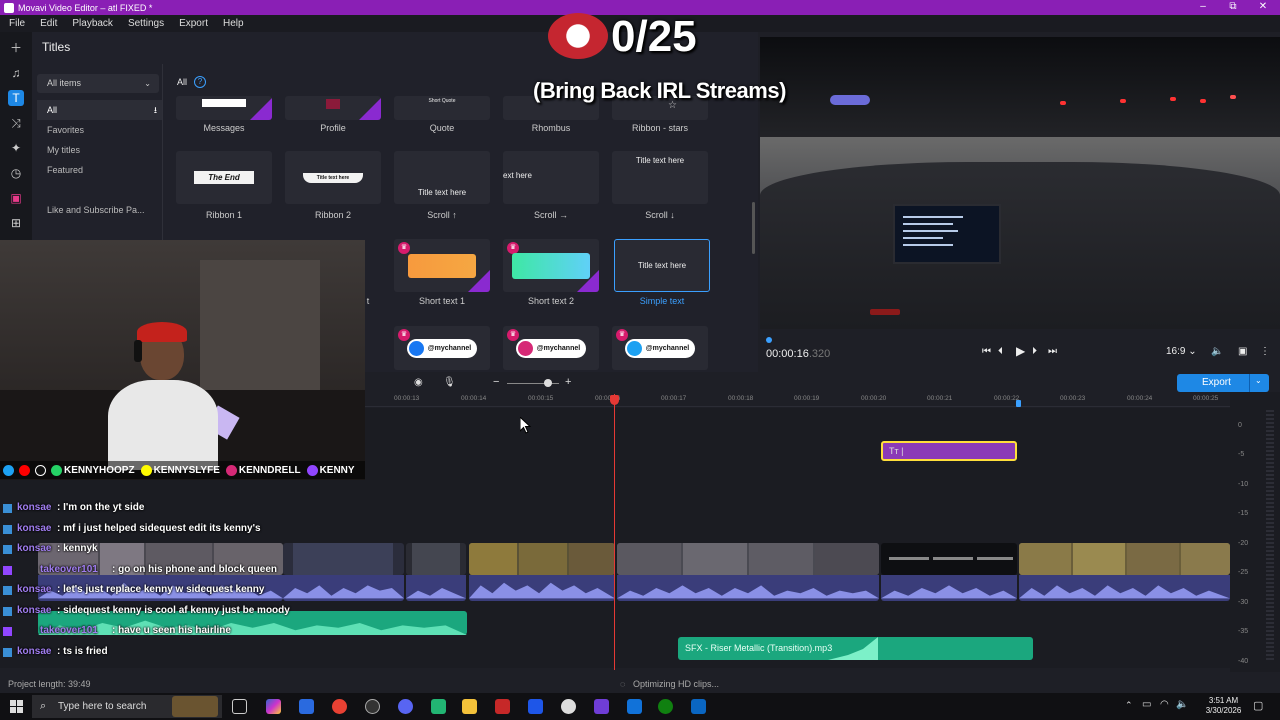  I want to click on file-explorer-icon, so click(469, 706).